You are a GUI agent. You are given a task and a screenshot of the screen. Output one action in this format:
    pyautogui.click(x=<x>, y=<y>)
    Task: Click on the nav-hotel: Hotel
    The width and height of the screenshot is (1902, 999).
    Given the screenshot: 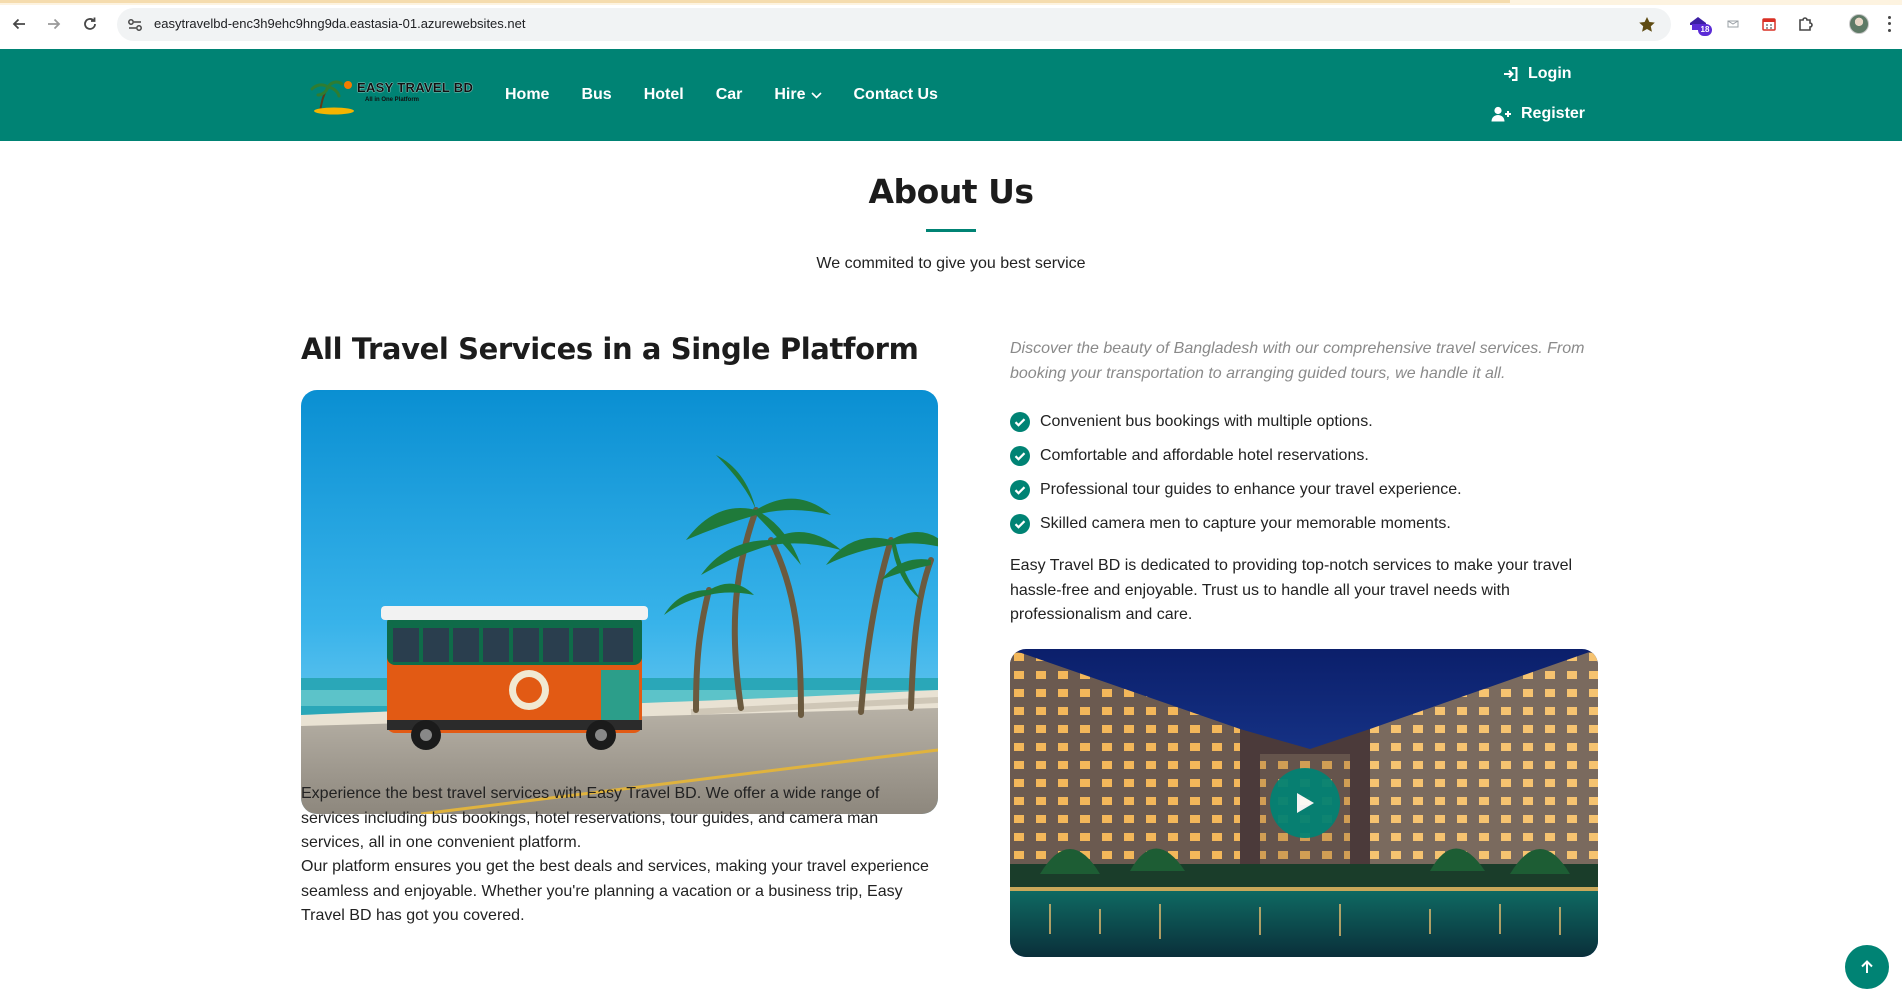 What is the action you would take?
    pyautogui.click(x=664, y=95)
    